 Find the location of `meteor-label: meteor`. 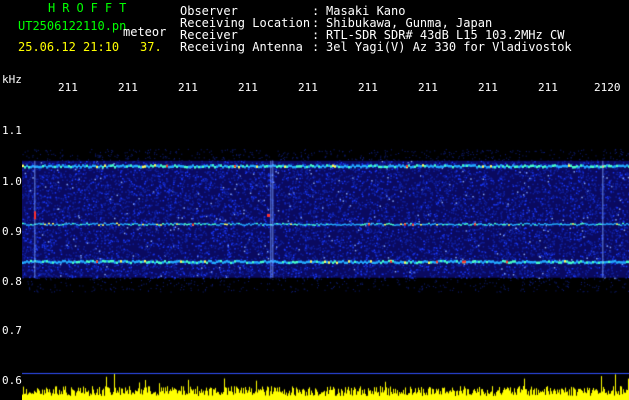

meteor-label: meteor is located at coordinates (145, 32).